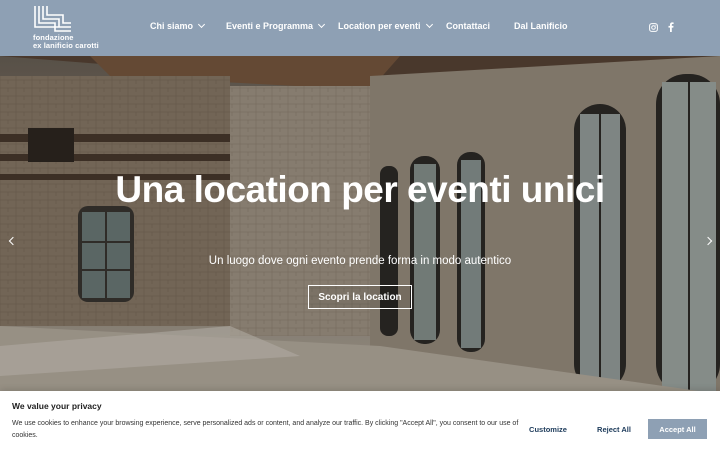  I want to click on accept-all-button: Accept All, so click(677, 429).